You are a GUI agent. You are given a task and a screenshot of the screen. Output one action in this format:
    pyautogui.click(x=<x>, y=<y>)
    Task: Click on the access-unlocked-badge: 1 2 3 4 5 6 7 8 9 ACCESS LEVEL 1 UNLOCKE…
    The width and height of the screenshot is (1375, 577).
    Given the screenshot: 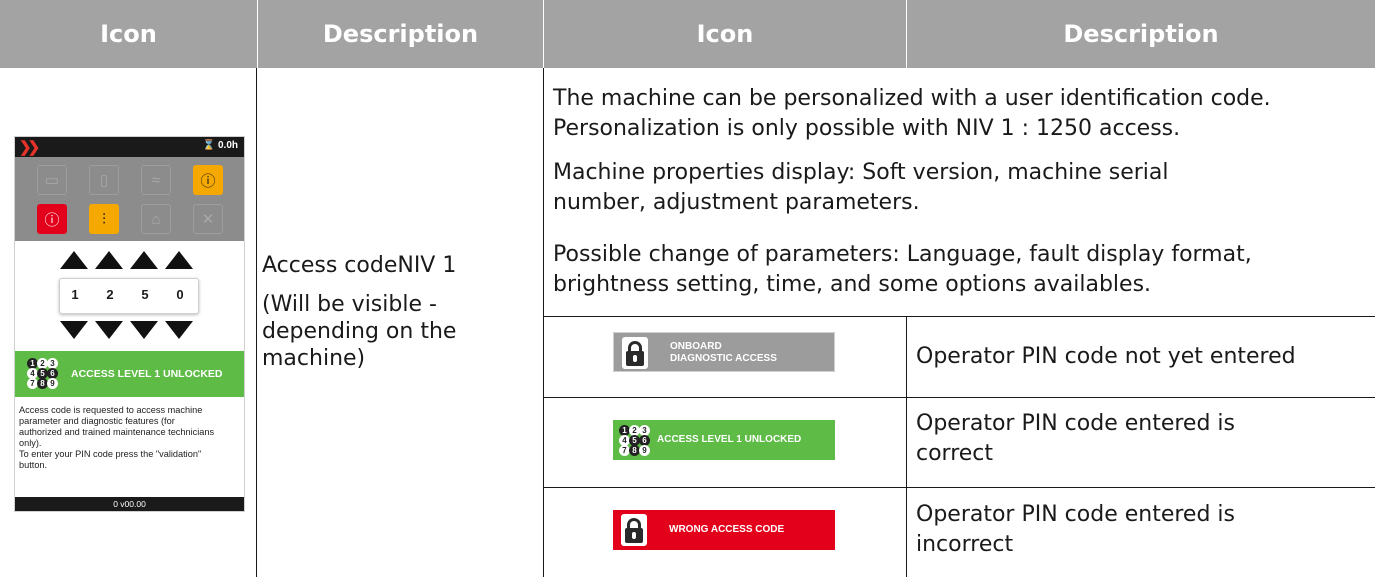 What is the action you would take?
    pyautogui.click(x=724, y=440)
    